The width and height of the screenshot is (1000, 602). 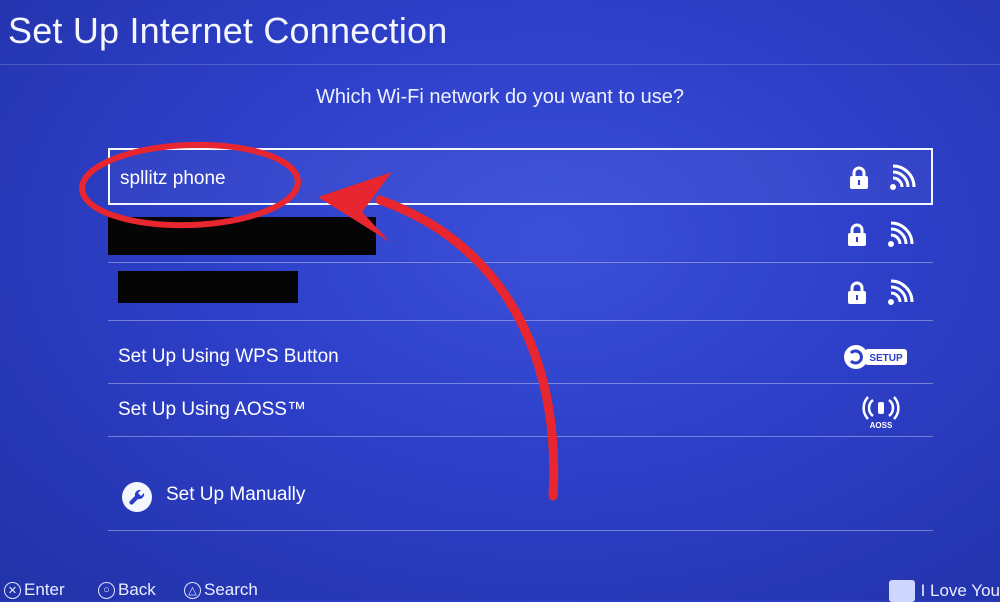 I want to click on back-label: Back, so click(x=137, y=589).